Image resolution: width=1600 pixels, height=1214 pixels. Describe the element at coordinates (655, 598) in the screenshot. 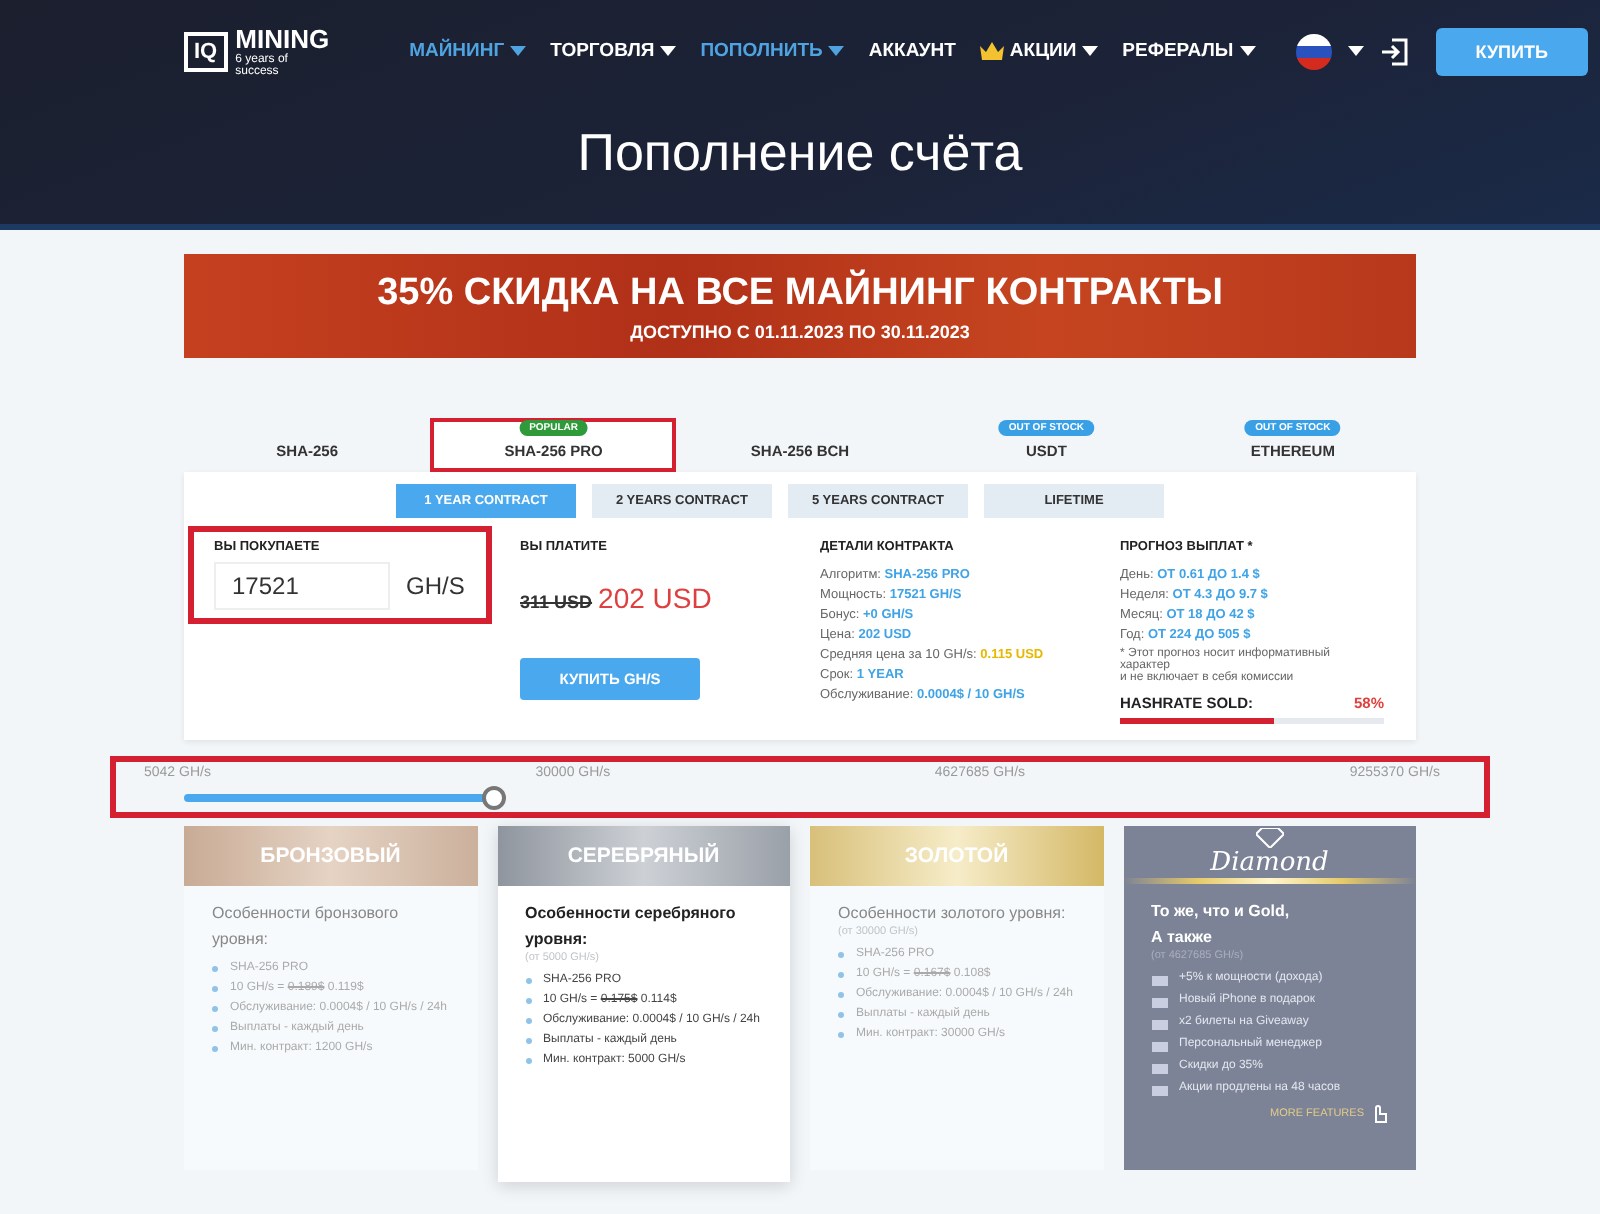

I see `price: 202 USD` at that location.